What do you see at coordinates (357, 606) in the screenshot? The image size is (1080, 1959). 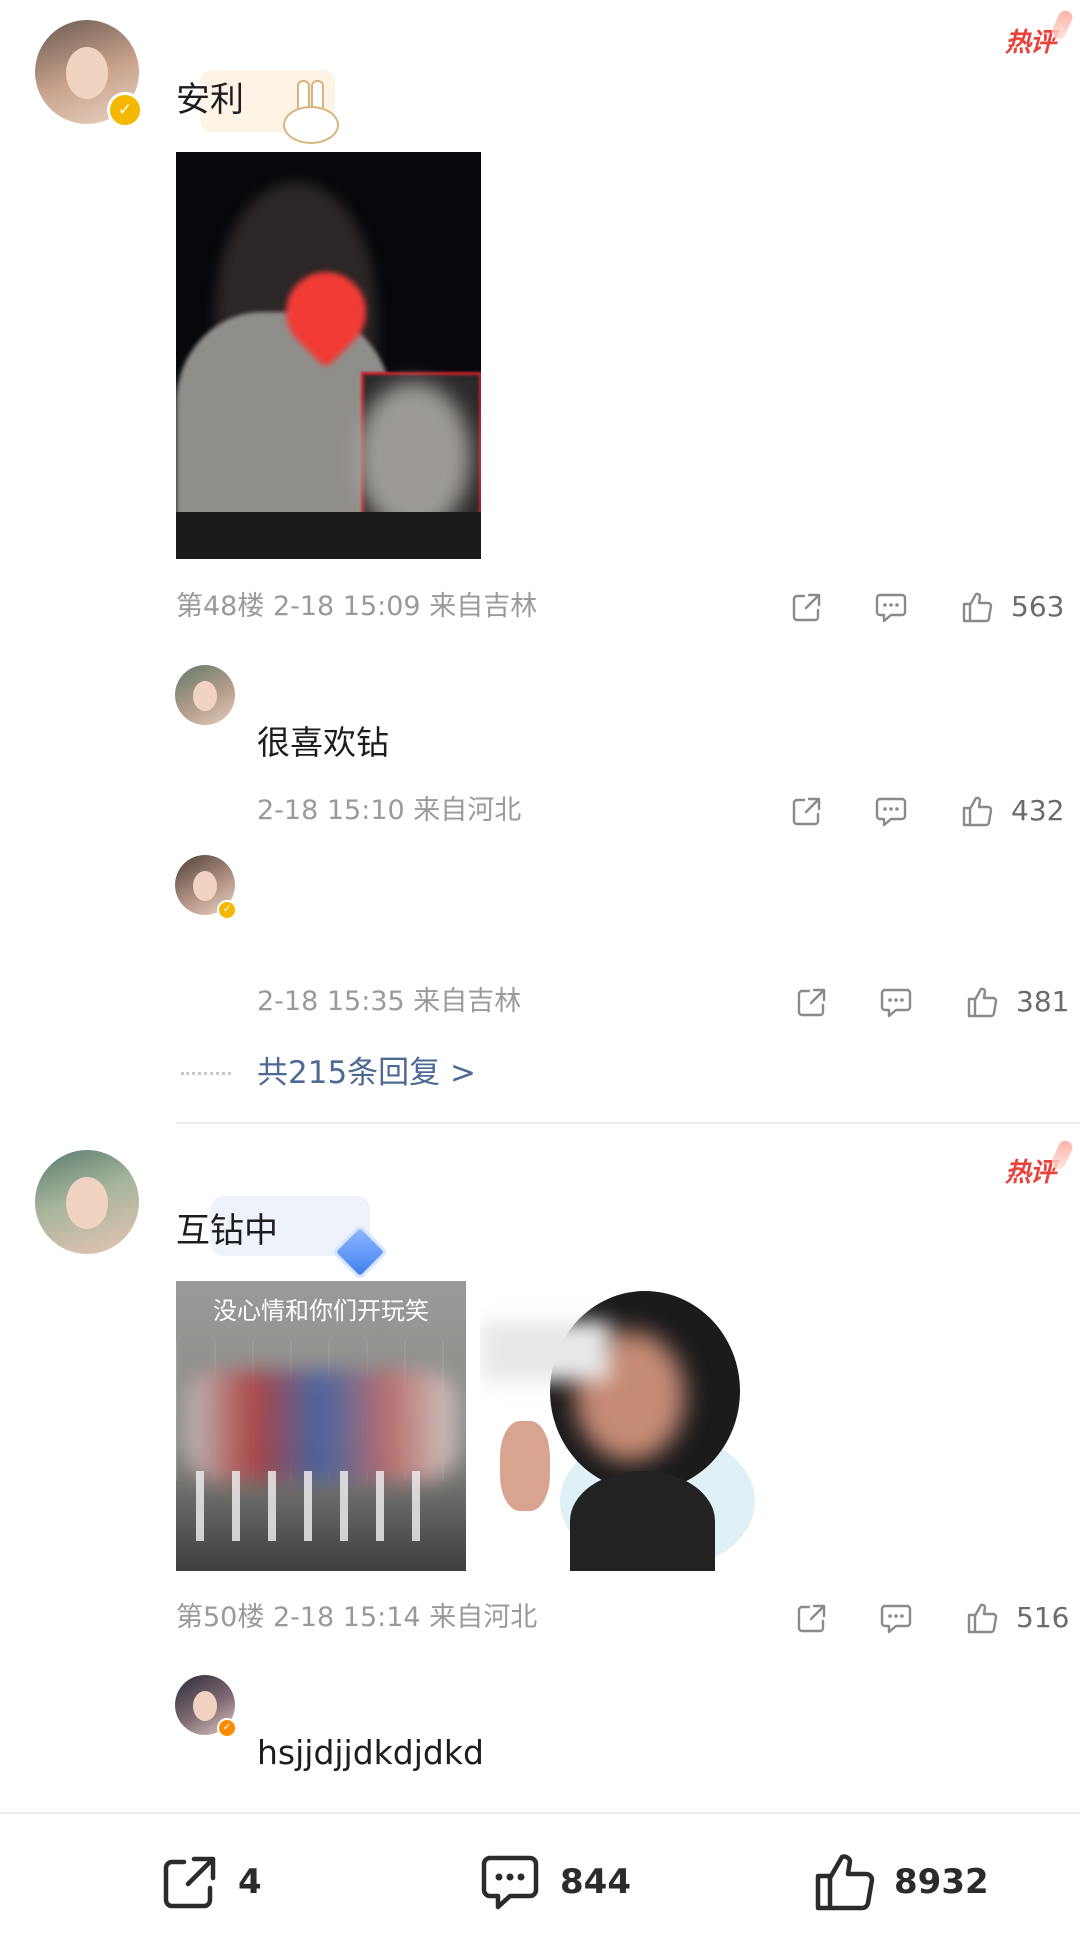 I see `comment-meta: 第48楼 2-18 15:09 来自吉林` at bounding box center [357, 606].